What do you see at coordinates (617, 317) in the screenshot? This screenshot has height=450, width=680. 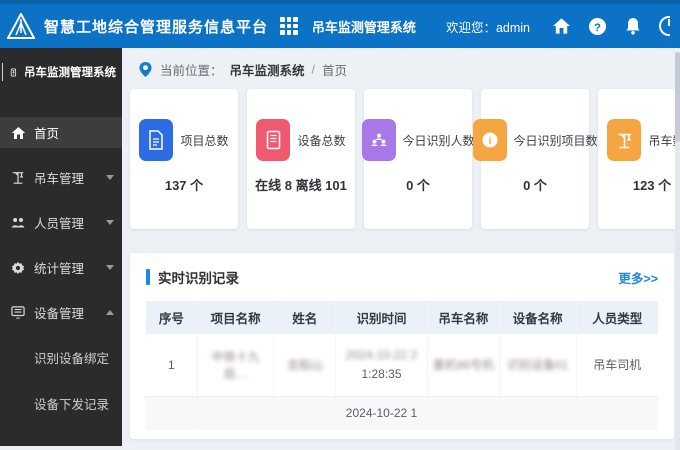 I see `col-header-person-type: 人员类型` at bounding box center [617, 317].